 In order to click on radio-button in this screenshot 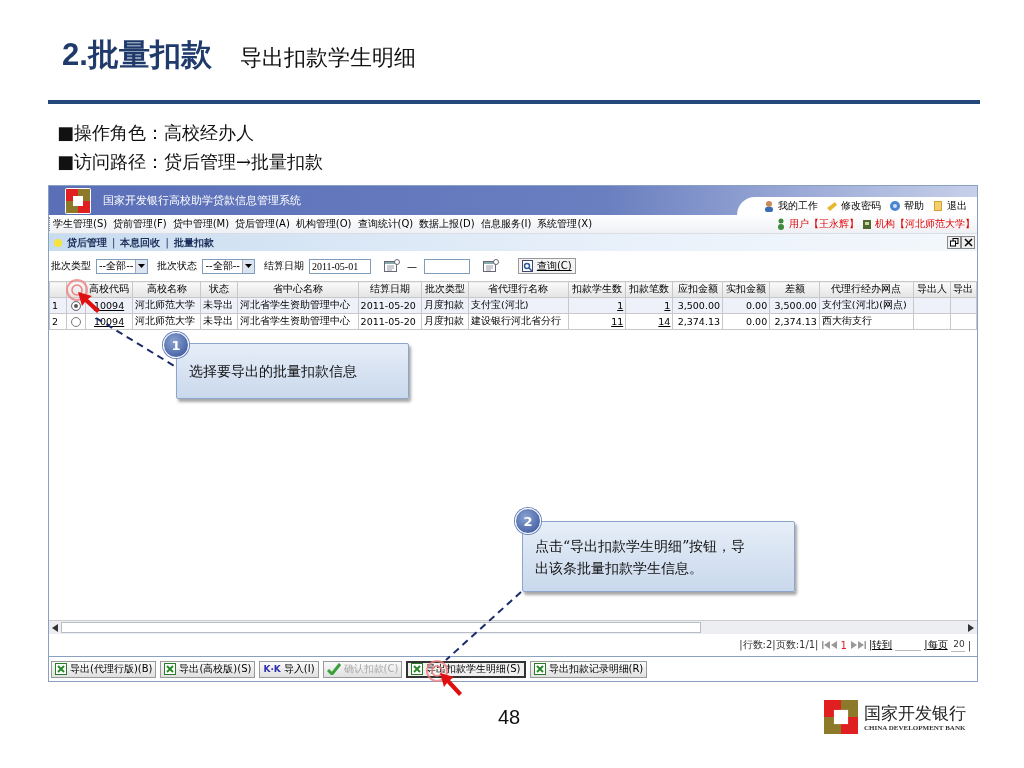, I will do `click(76, 322)`.